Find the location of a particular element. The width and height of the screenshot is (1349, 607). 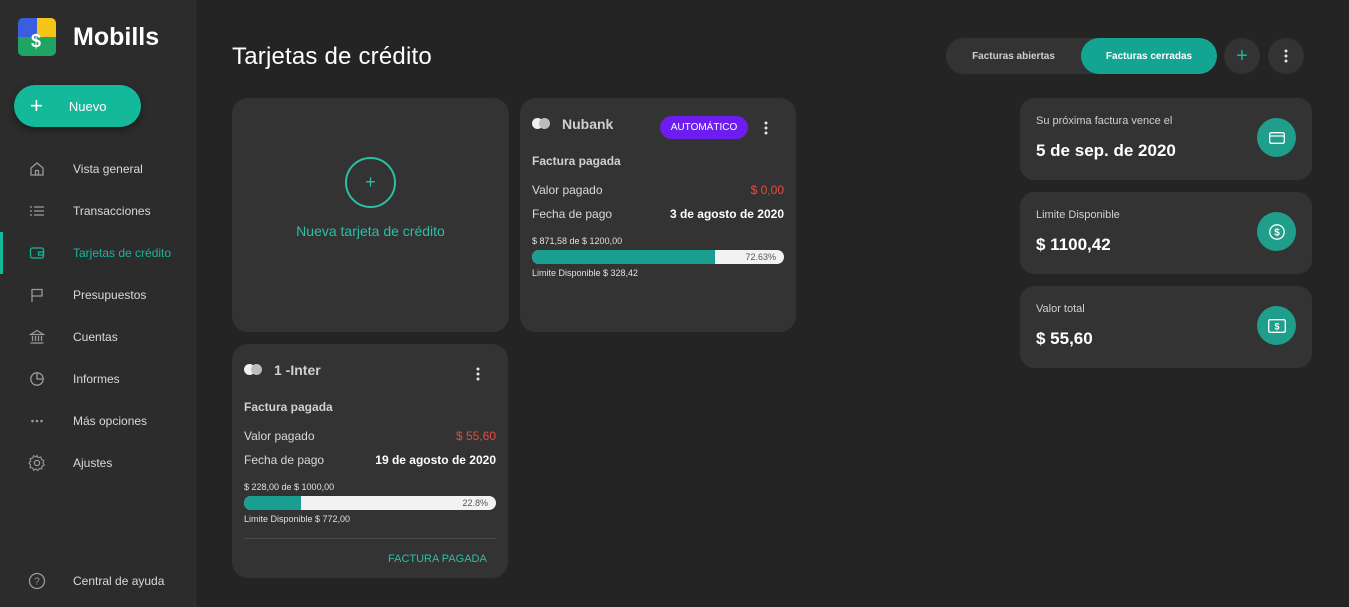

help-icon: ? is located at coordinates (37, 581).